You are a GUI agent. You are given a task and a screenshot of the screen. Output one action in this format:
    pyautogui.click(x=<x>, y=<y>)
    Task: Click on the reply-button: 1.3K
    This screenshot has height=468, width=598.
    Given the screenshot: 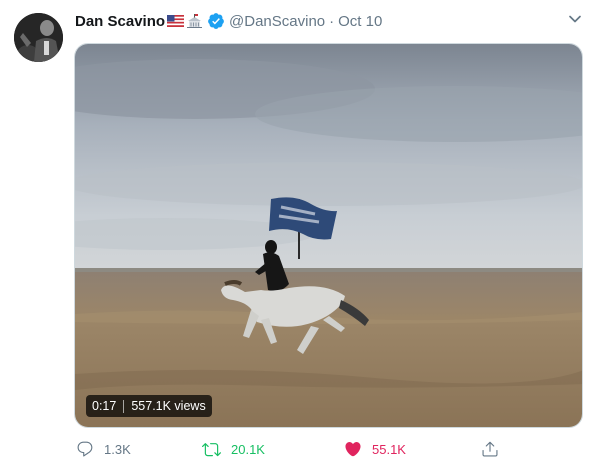 What is the action you would take?
    pyautogui.click(x=103, y=449)
    